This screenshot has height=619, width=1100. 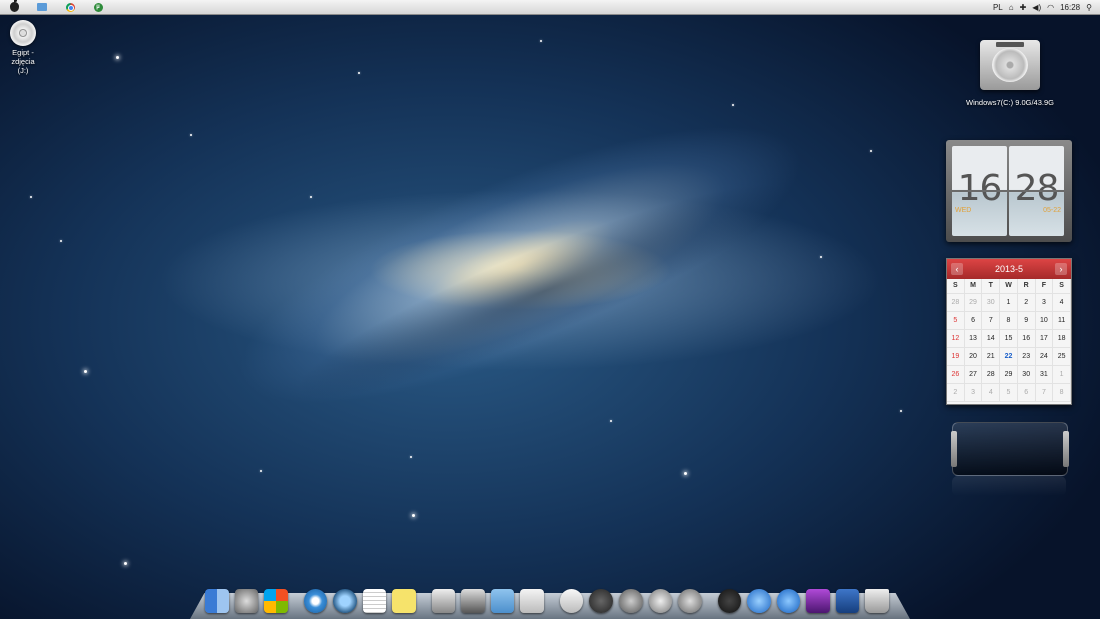 What do you see at coordinates (1011, 7) in the screenshot?
I see `network-icon: ⌂` at bounding box center [1011, 7].